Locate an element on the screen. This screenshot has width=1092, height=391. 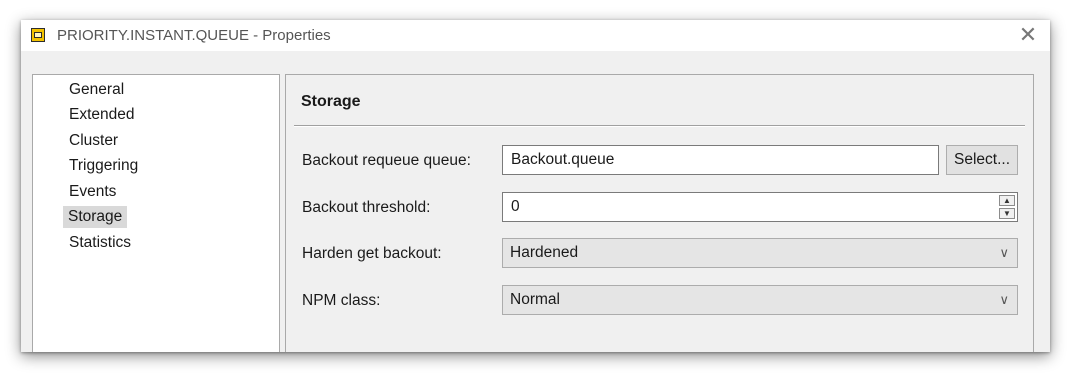
backout-threshold-value: 0 is located at coordinates (515, 206).